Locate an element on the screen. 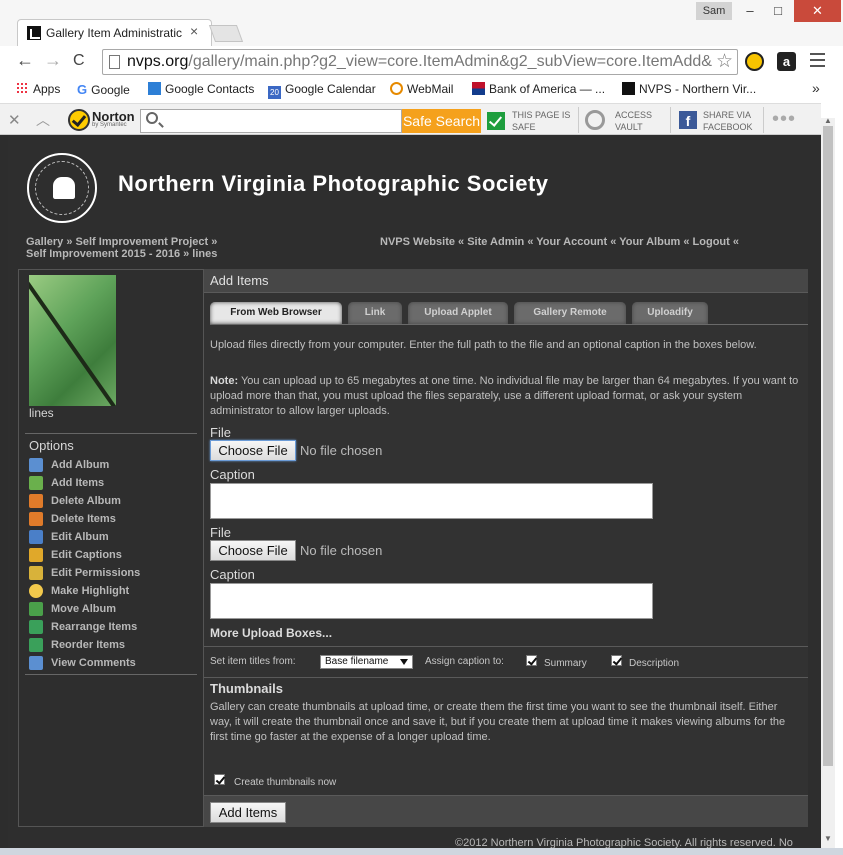  nvps-logo is located at coordinates (62, 188).